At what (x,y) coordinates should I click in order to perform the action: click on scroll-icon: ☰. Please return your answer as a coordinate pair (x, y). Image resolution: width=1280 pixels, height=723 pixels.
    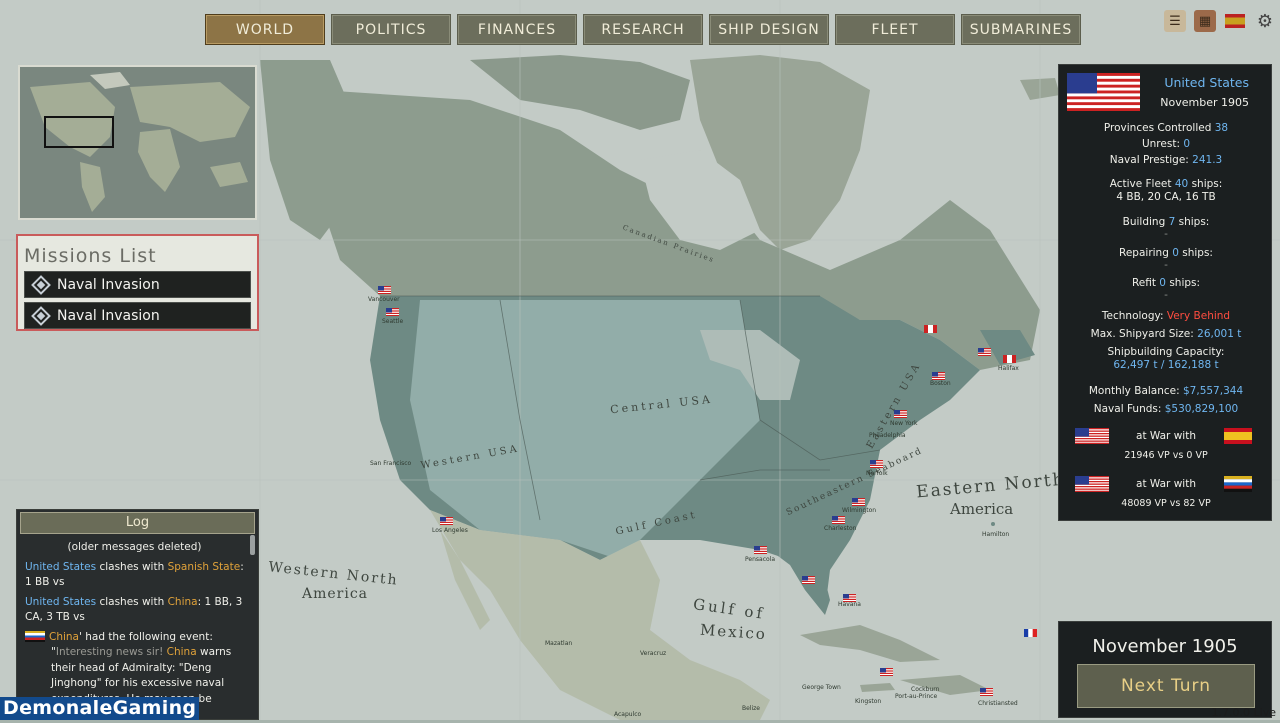
    Looking at the image, I should click on (1175, 21).